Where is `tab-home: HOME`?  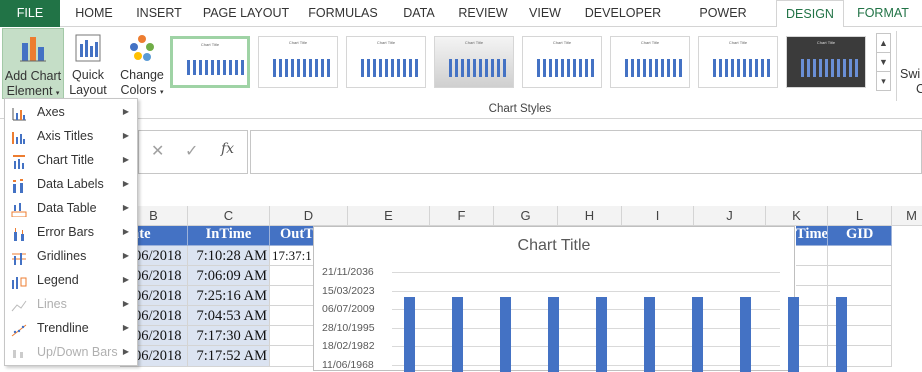
tab-home: HOME is located at coordinates (94, 13).